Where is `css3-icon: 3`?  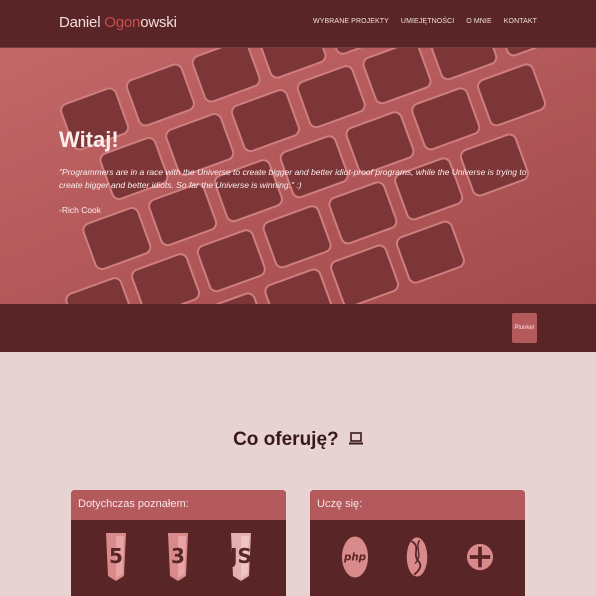 css3-icon: 3 is located at coordinates (178, 557).